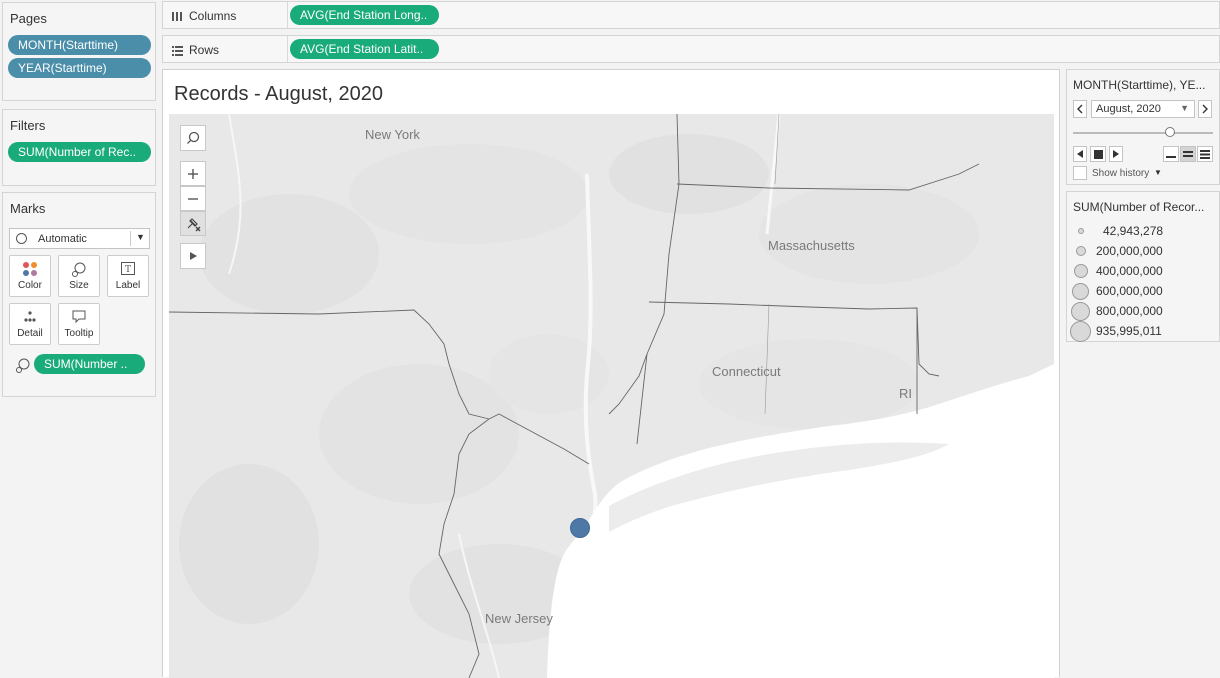 This screenshot has width=1220, height=678. I want to click on rows-pill-latitude: AVG(End Station Latit.., so click(364, 49).